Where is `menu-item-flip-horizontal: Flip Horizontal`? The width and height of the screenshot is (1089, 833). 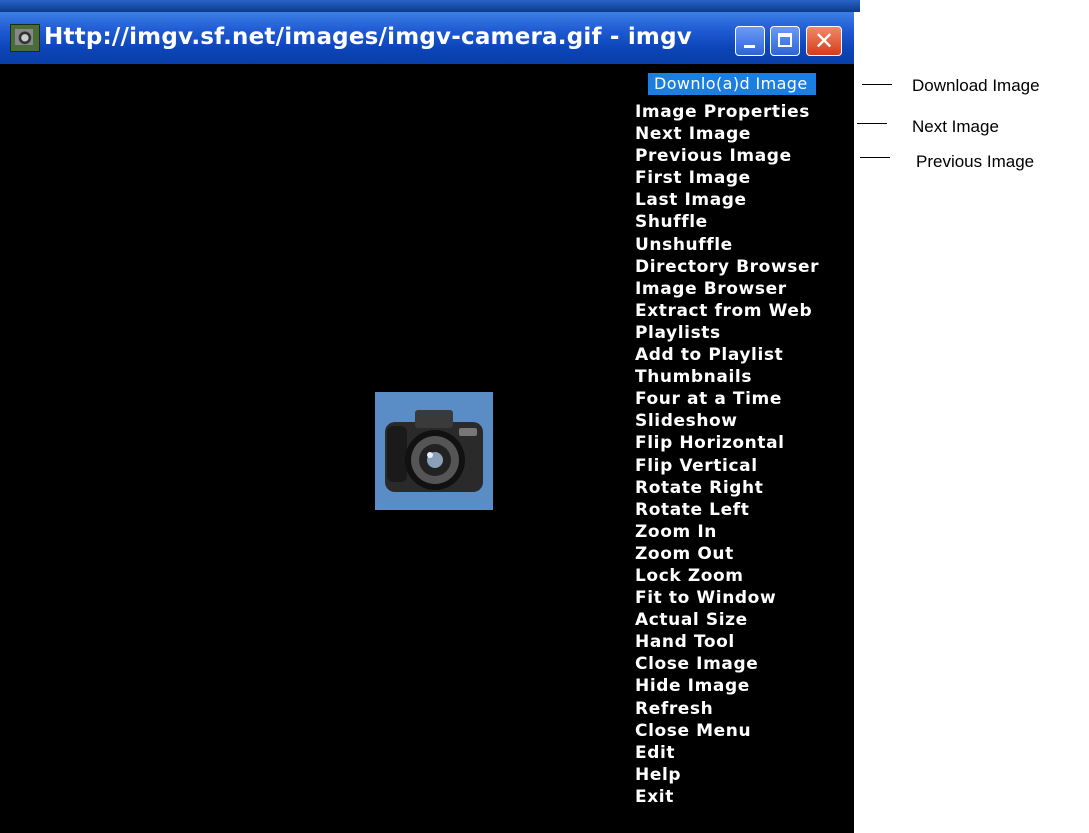 menu-item-flip-horizontal: Flip Horizontal is located at coordinates (727, 443).